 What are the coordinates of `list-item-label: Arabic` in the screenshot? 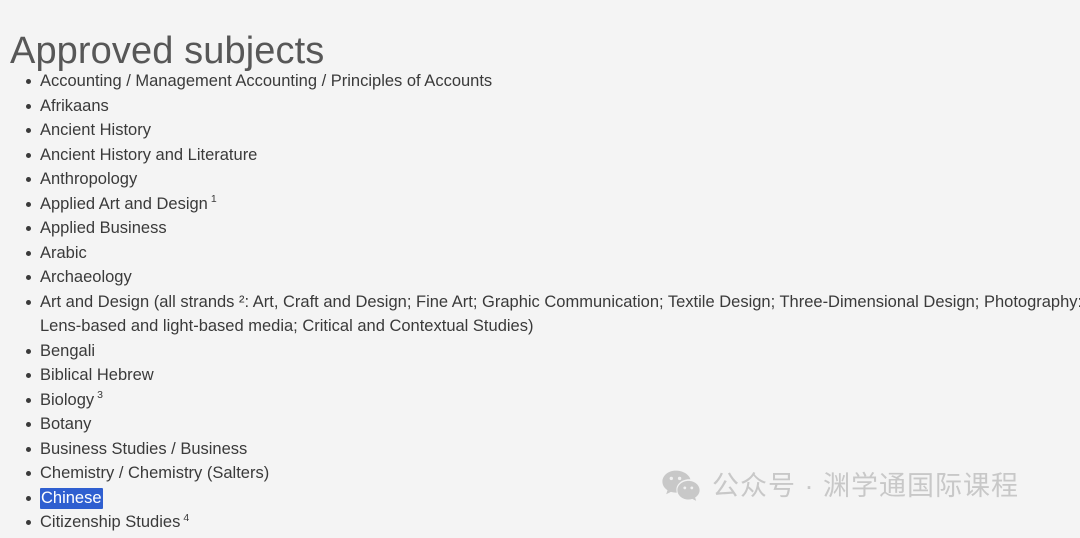 It's located at (63, 252).